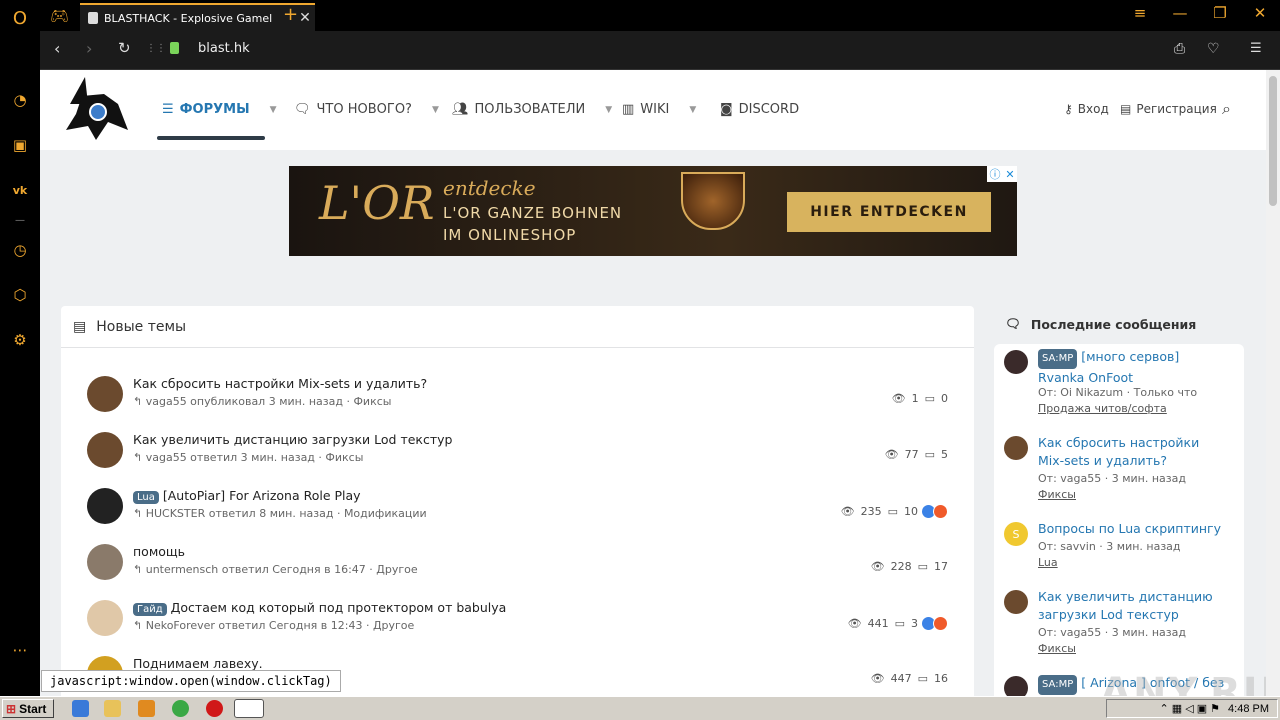  Describe the element at coordinates (889, 212) in the screenshot. I see `ad-cta-button: HIER ENTDECKEN` at that location.